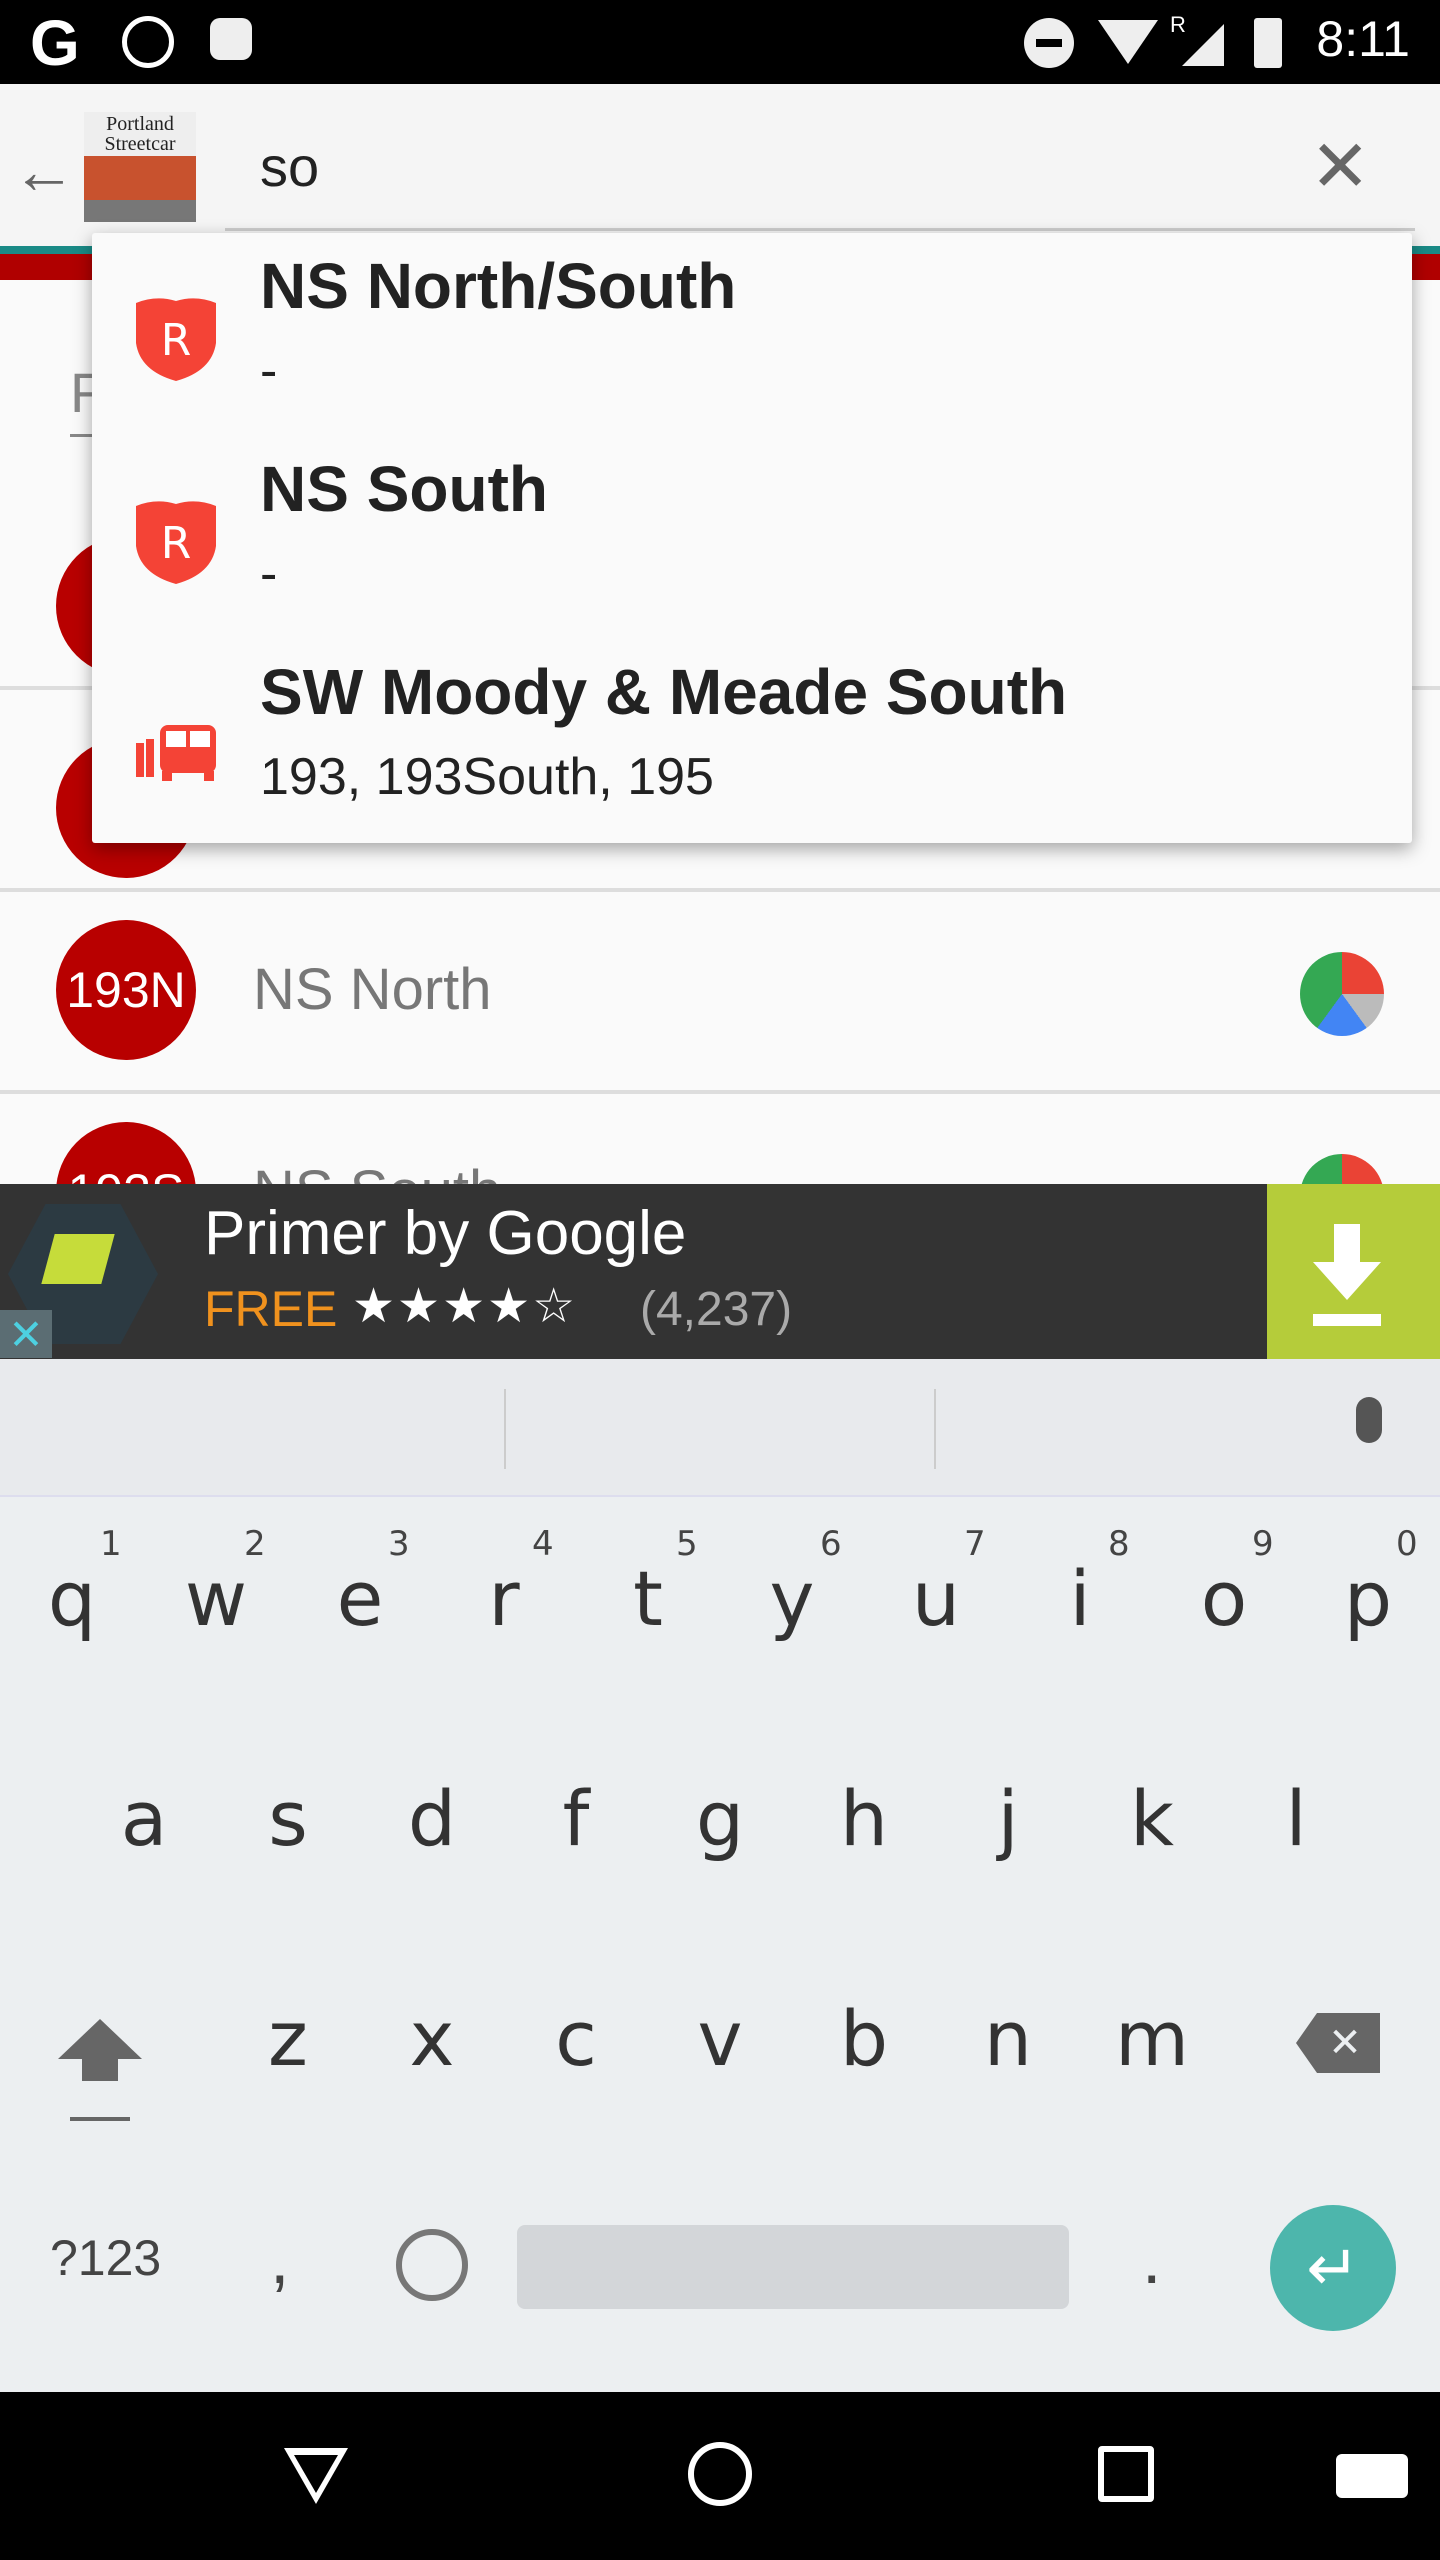 This screenshot has width=1440, height=2560. I want to click on suggestion-strip, so click(720, 1428).